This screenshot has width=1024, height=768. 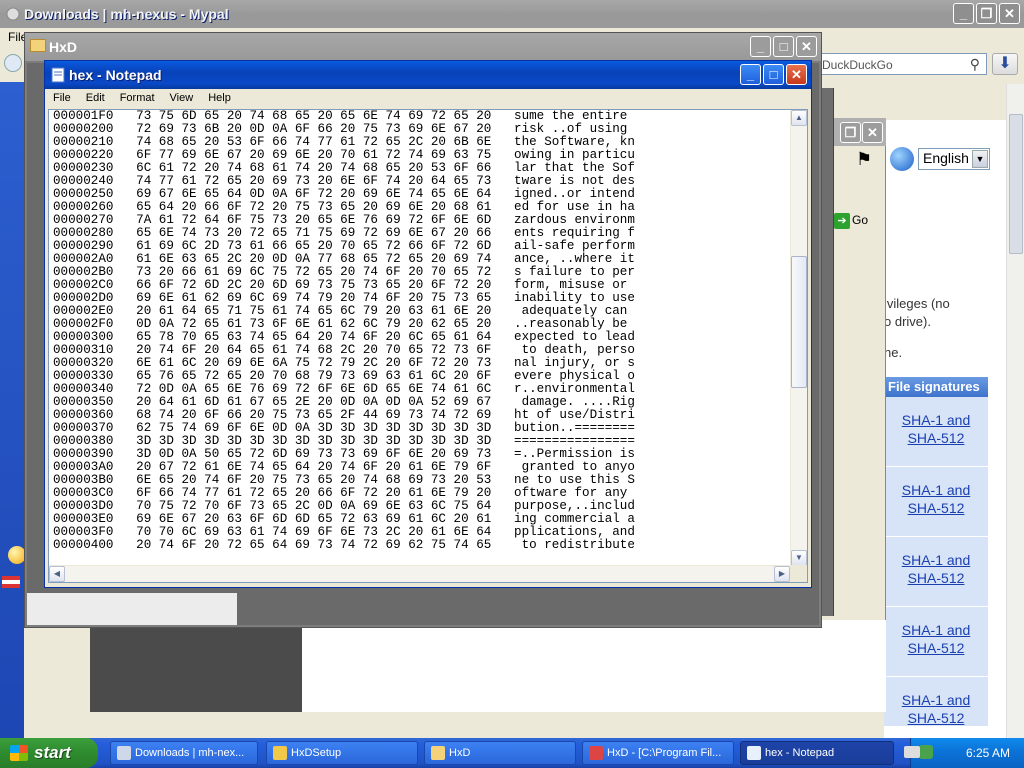 I want to click on hxd-titlebar: HxD _ □ ✕, so click(x=423, y=47).